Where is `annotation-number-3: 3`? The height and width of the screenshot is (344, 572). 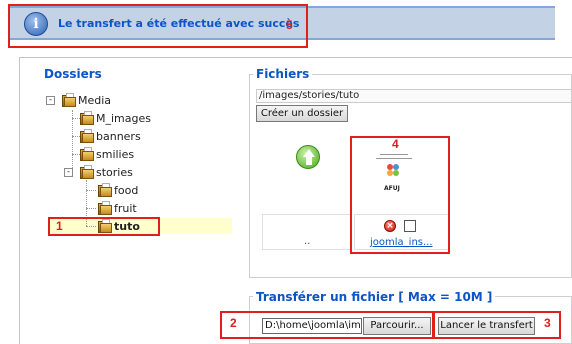 annotation-number-3: 3 is located at coordinates (547, 323).